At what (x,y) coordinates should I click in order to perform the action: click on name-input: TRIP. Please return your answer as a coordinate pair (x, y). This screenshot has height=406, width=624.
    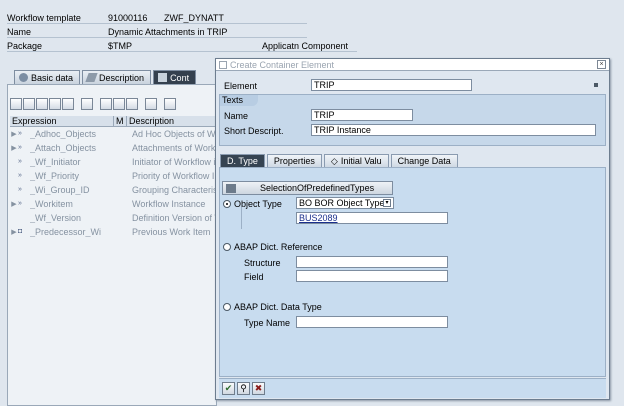
    Looking at the image, I should click on (362, 115).